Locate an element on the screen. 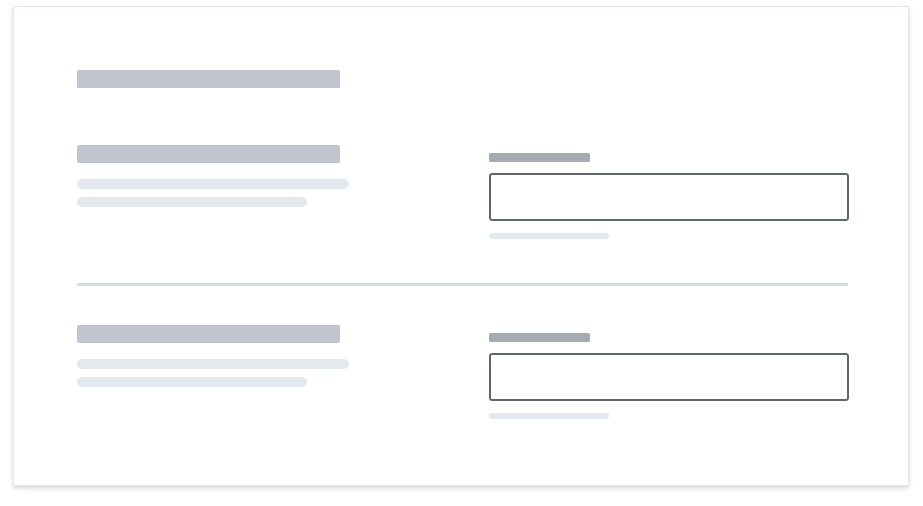 Image resolution: width=923 pixels, height=506 pixels. section-2-title-placeholder is located at coordinates (208, 334).